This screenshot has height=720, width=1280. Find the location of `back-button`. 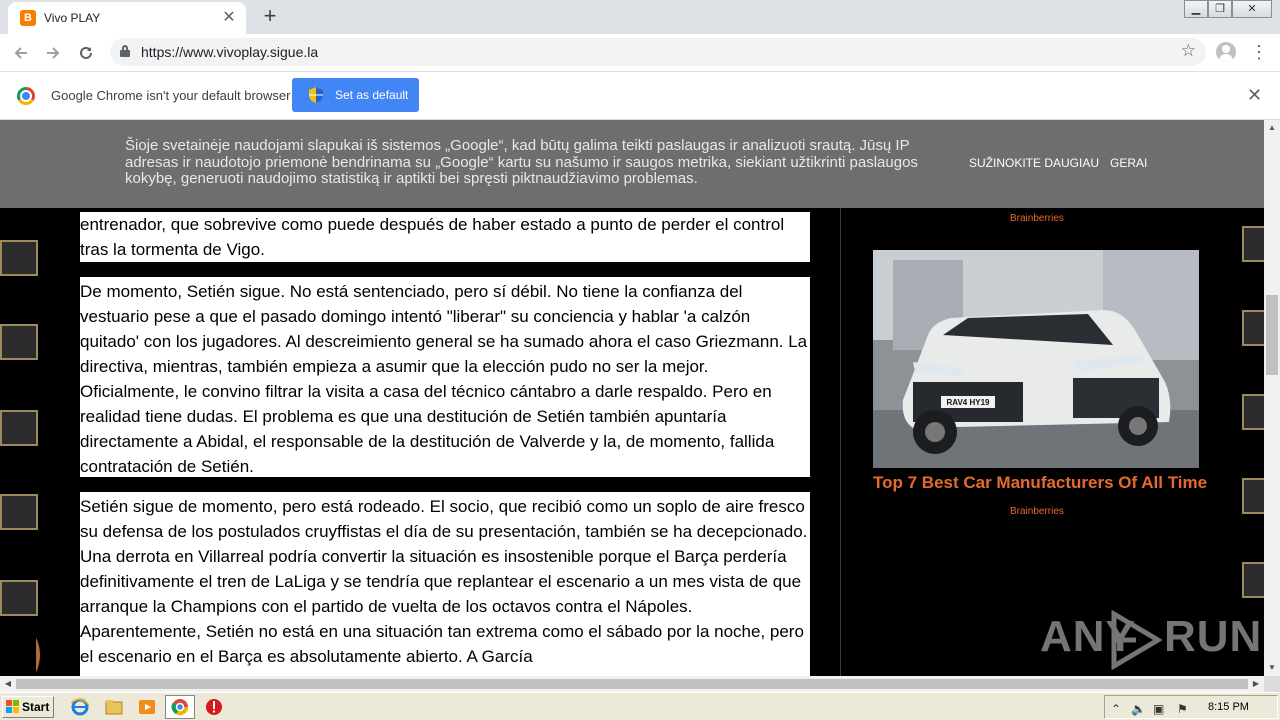

back-button is located at coordinates (21, 53).